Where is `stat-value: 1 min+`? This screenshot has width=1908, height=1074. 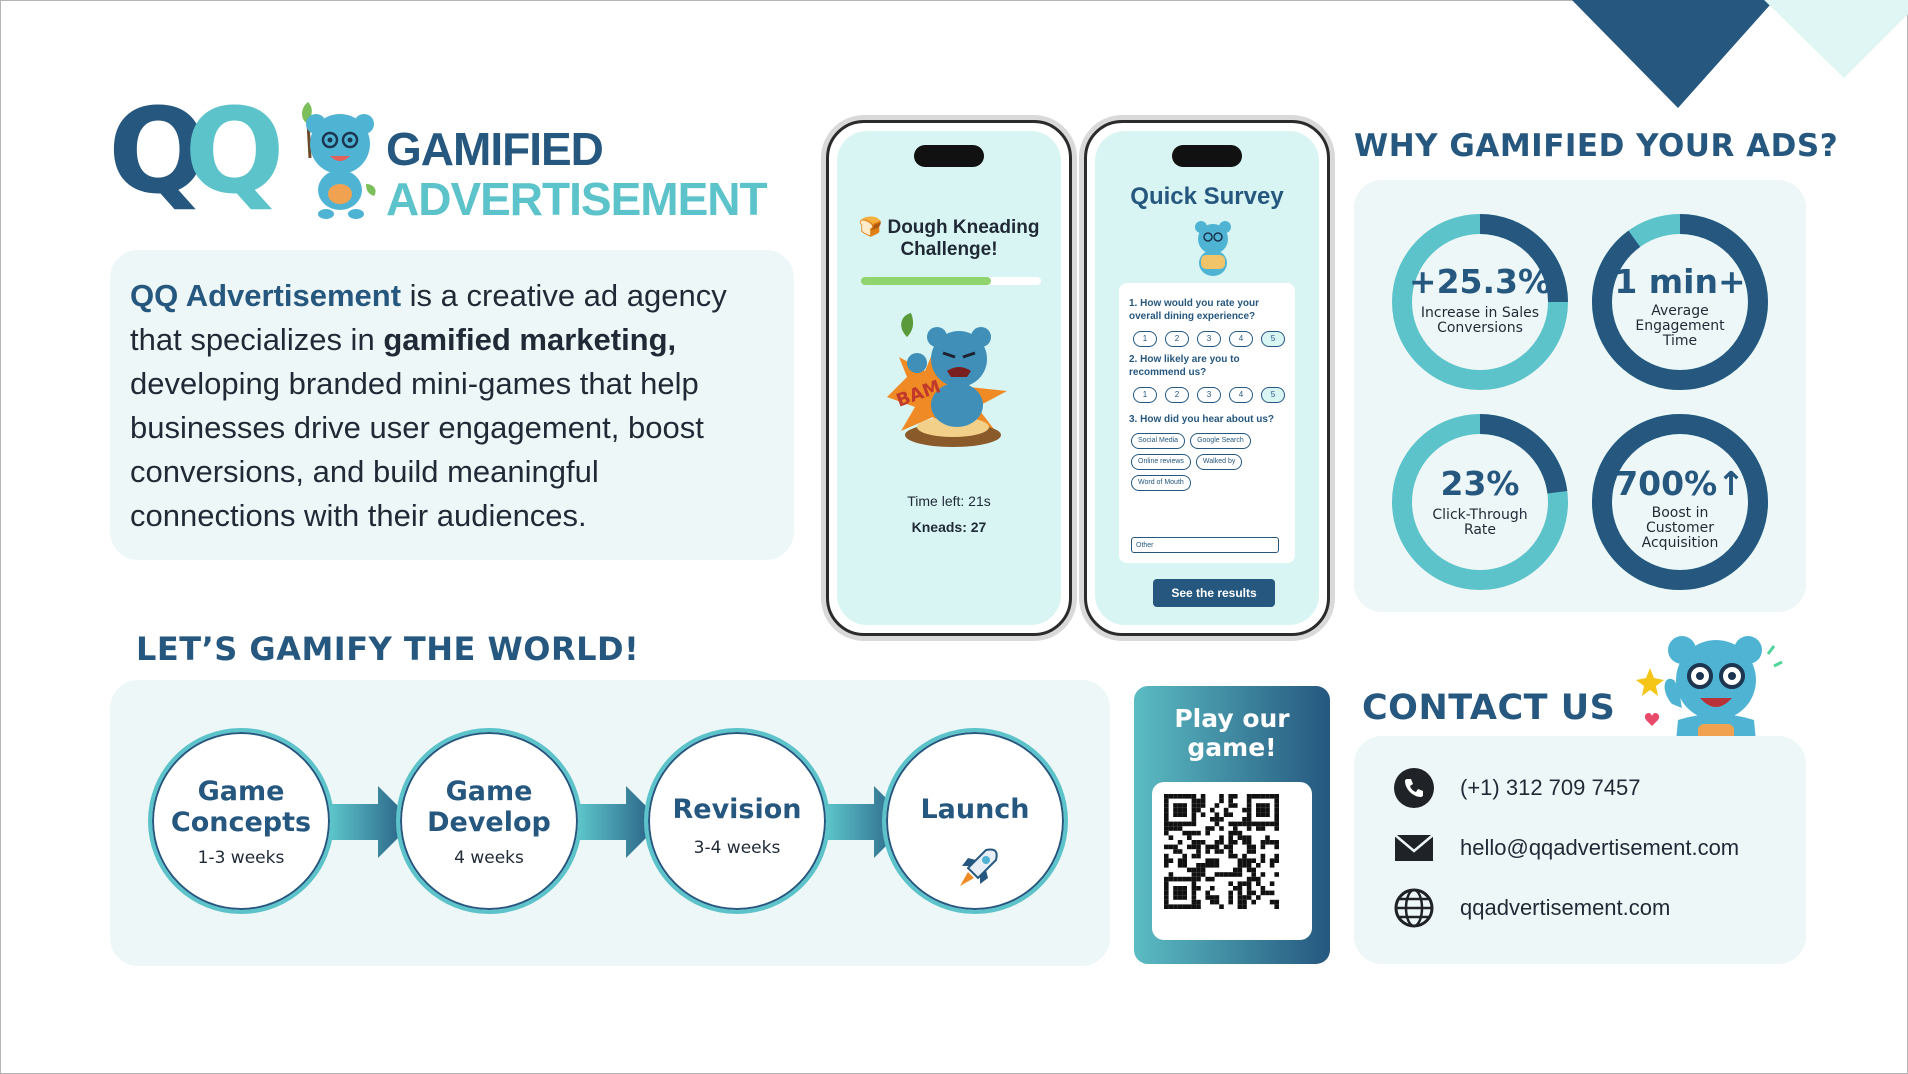
stat-value: 1 min+ is located at coordinates (1680, 281).